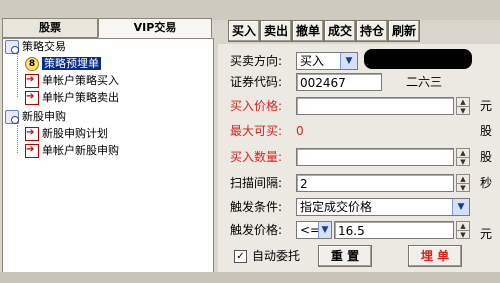 This screenshot has width=500, height=283. Describe the element at coordinates (250, 10) in the screenshot. I see `top-strip` at that location.